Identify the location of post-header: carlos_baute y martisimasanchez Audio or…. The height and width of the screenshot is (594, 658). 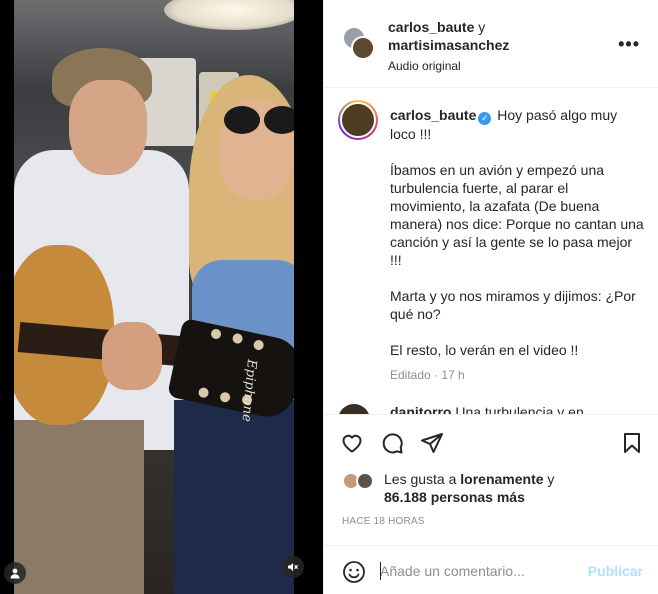
(491, 44).